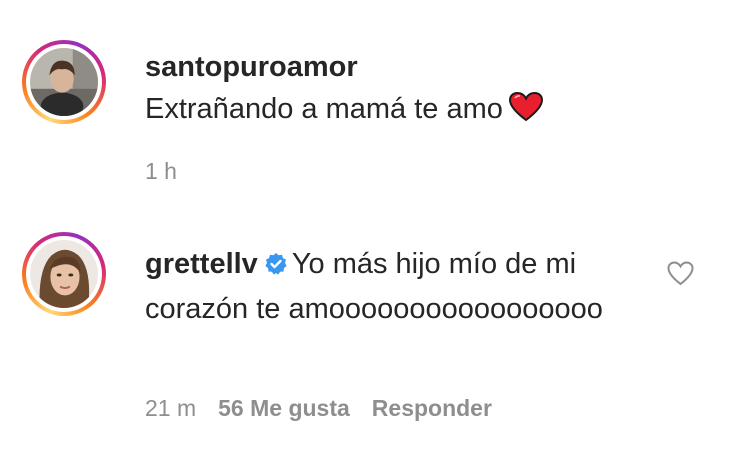  Describe the element at coordinates (284, 408) in the screenshot. I see `likes-count-button: 56 Me gusta` at that location.